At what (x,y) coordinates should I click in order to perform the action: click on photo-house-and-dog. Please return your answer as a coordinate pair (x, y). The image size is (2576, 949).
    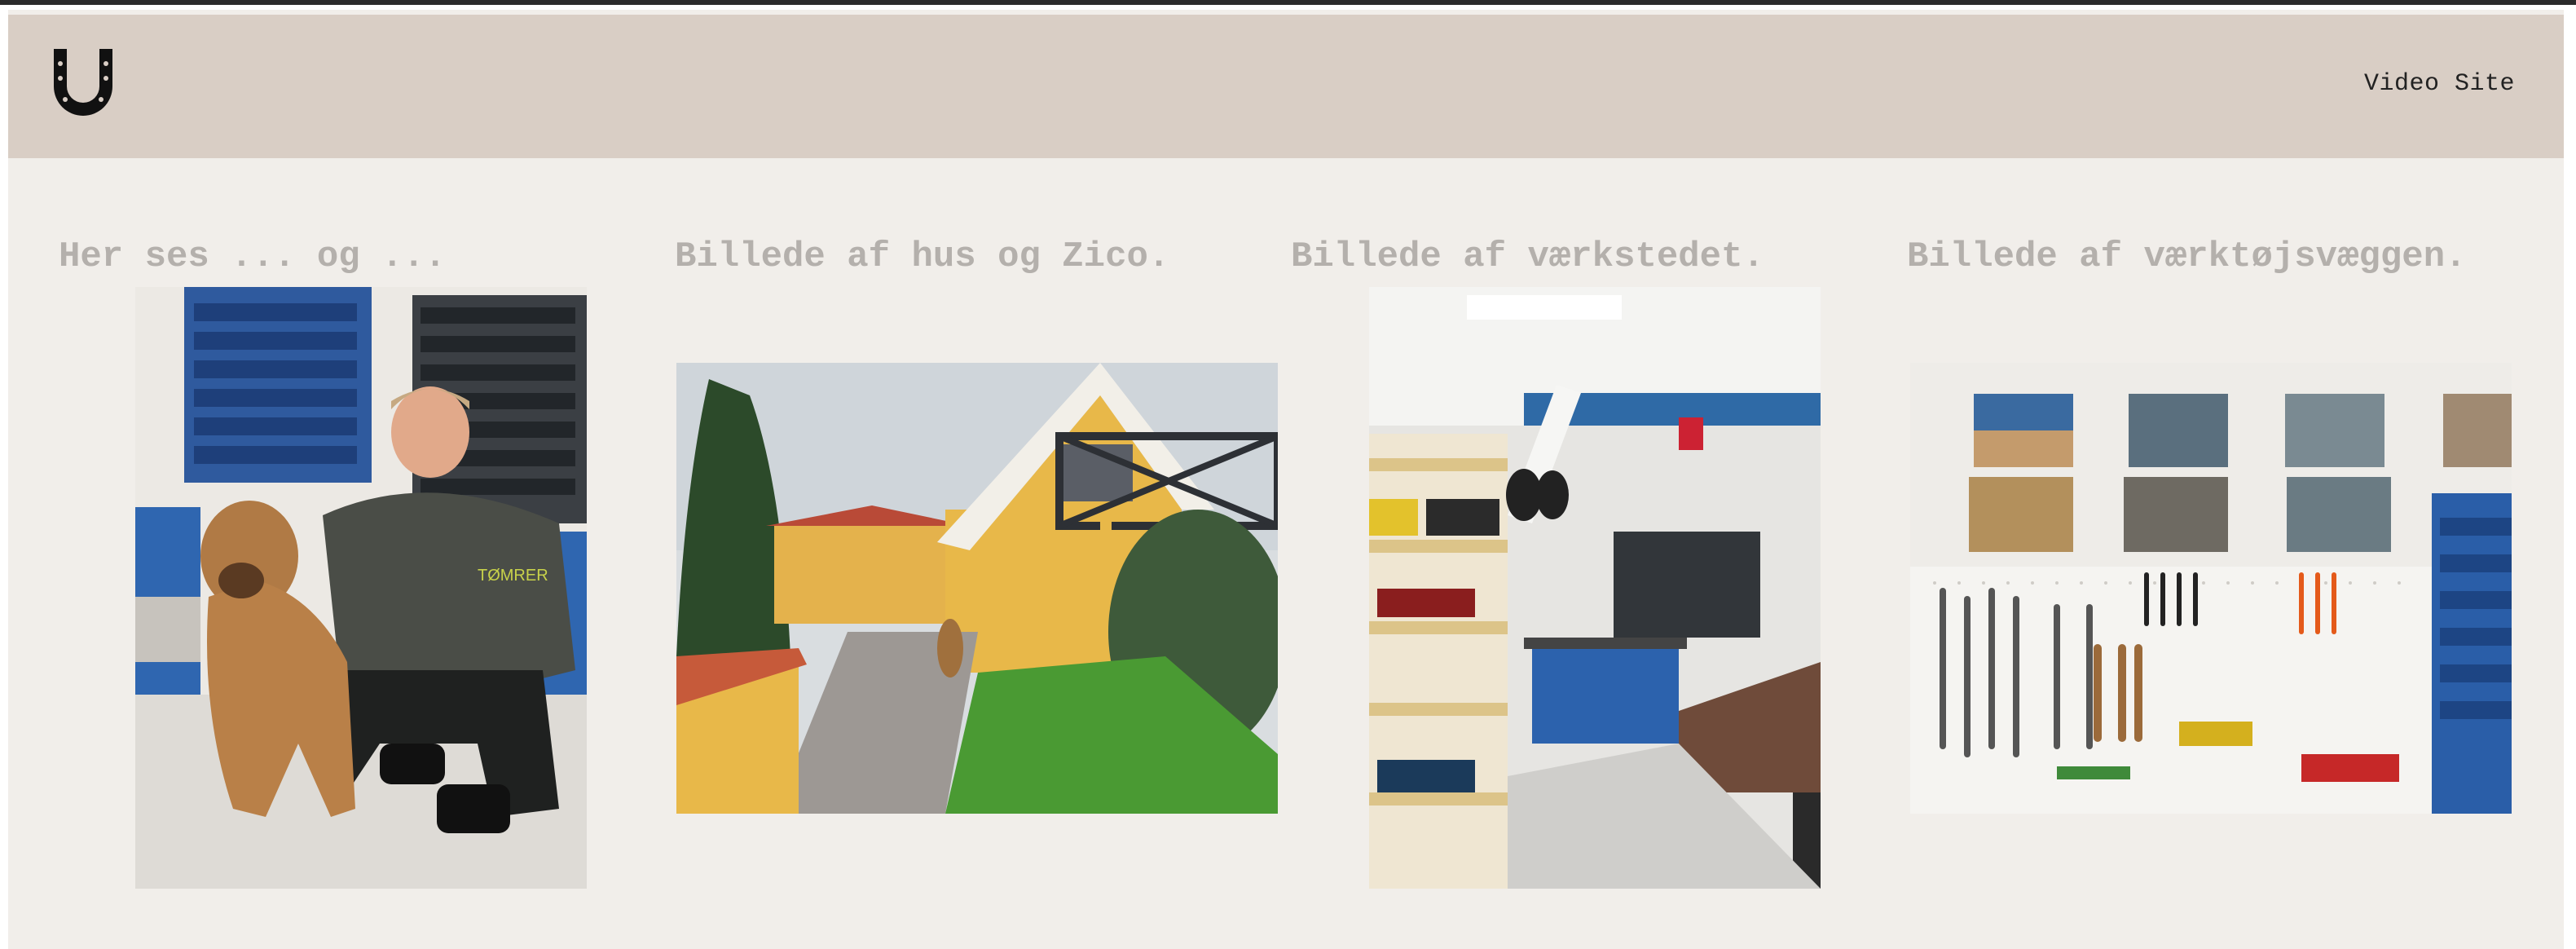
    Looking at the image, I should click on (977, 588).